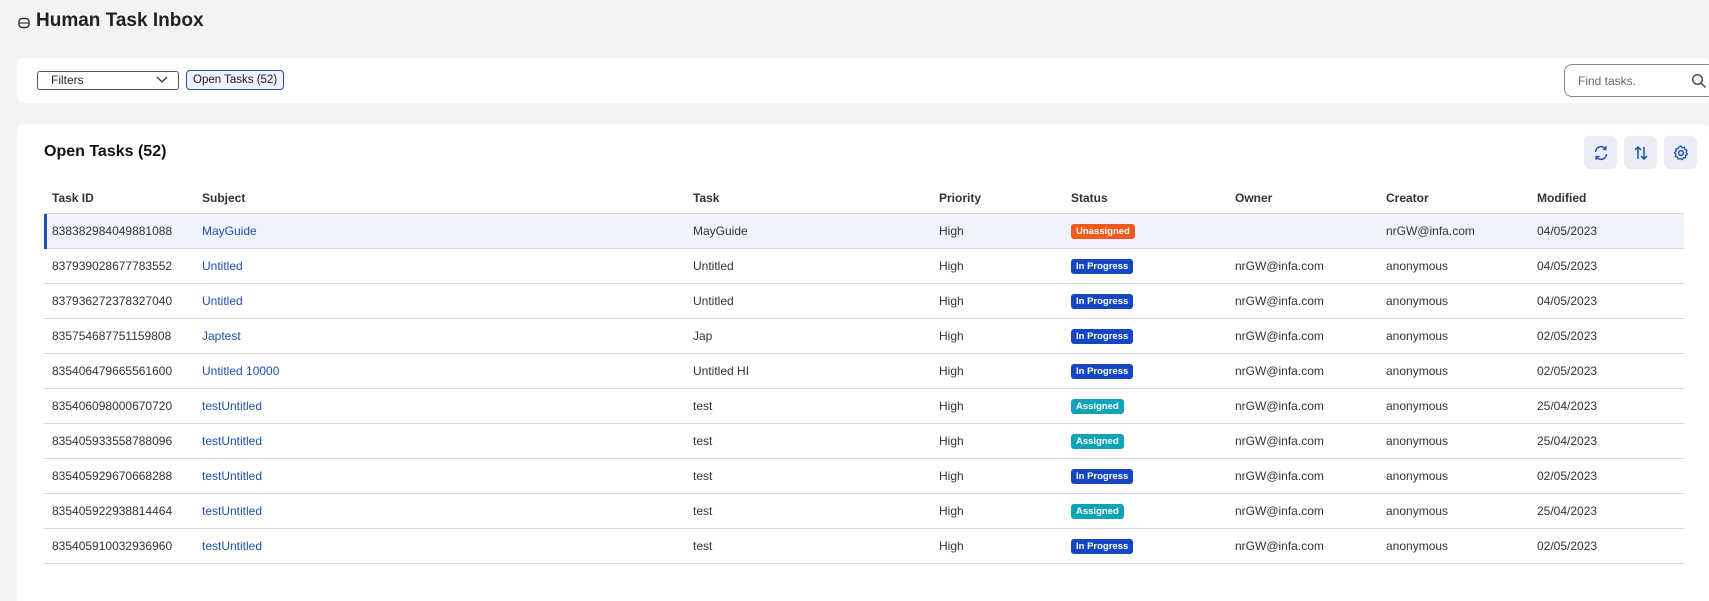  Describe the element at coordinates (108, 80) in the screenshot. I see `filters-dropdown: Filters` at that location.